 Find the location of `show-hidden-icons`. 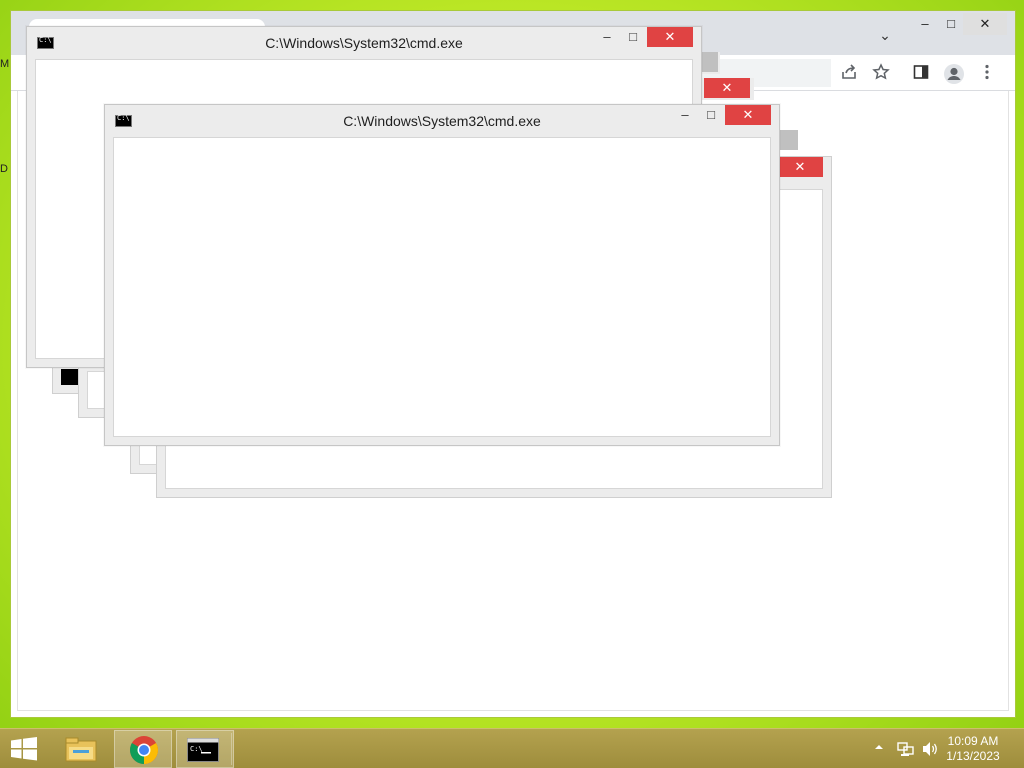

show-hidden-icons is located at coordinates (879, 754).